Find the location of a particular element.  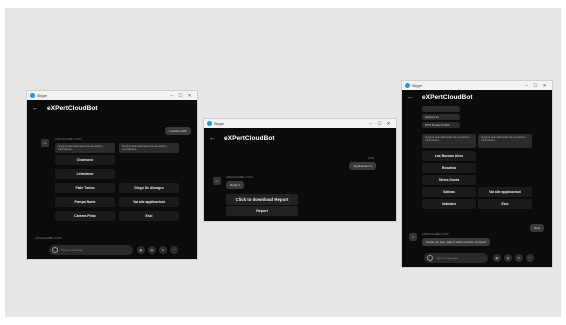

report-button: Report is located at coordinates (262, 211).